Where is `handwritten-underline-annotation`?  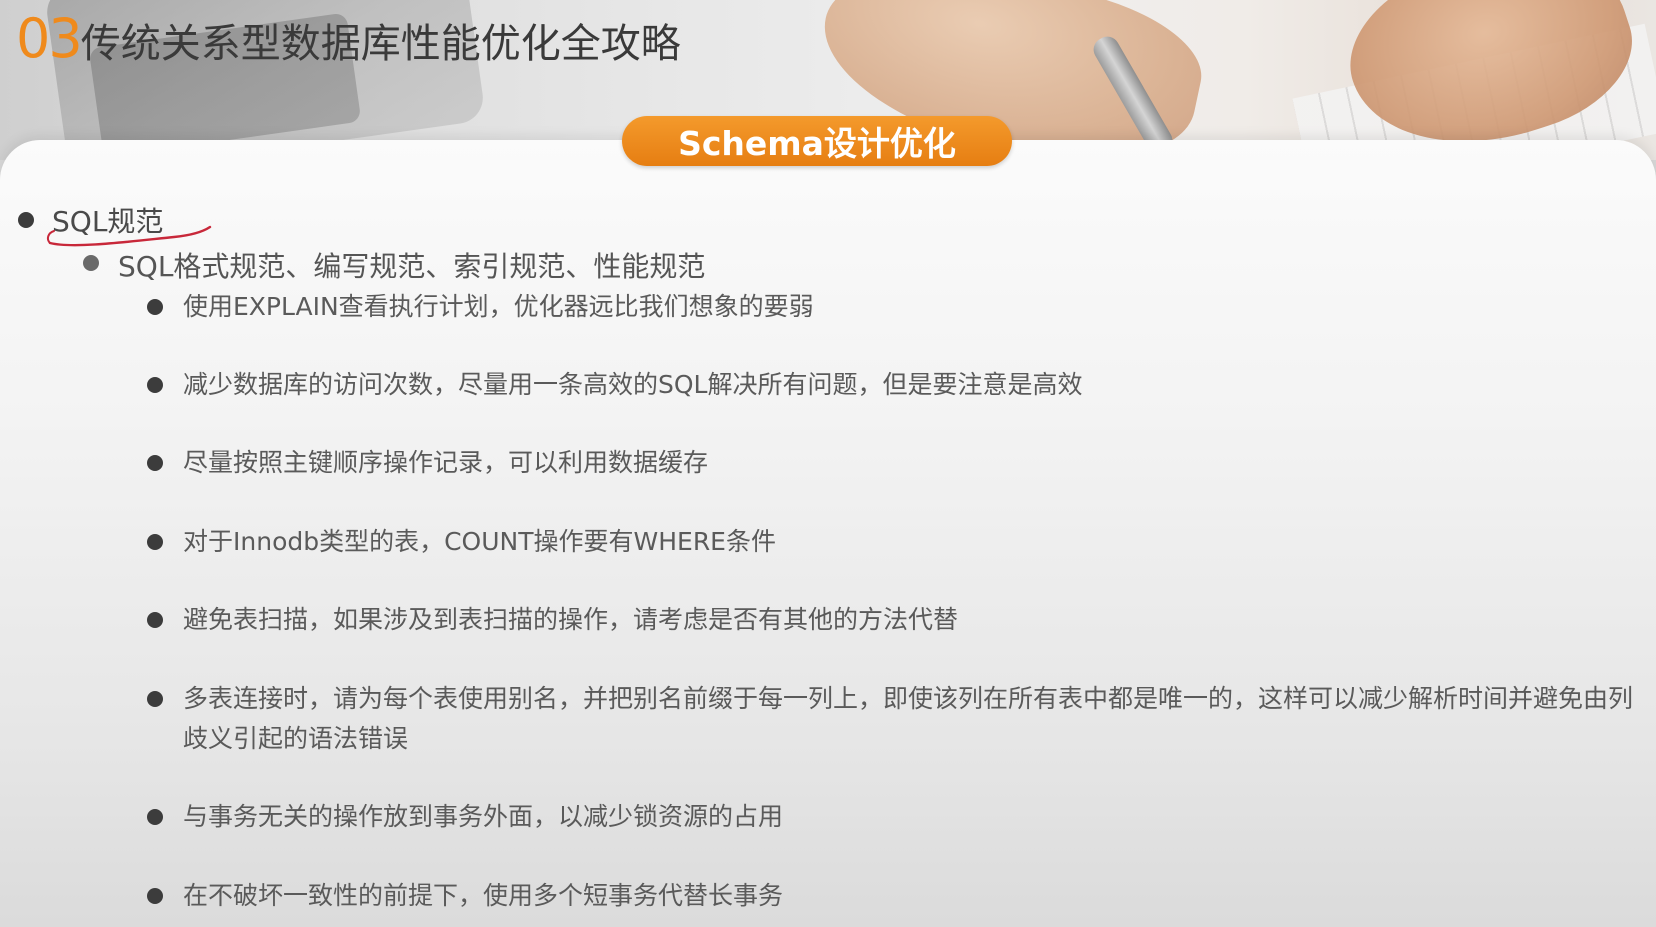 handwritten-underline-annotation is located at coordinates (129, 236).